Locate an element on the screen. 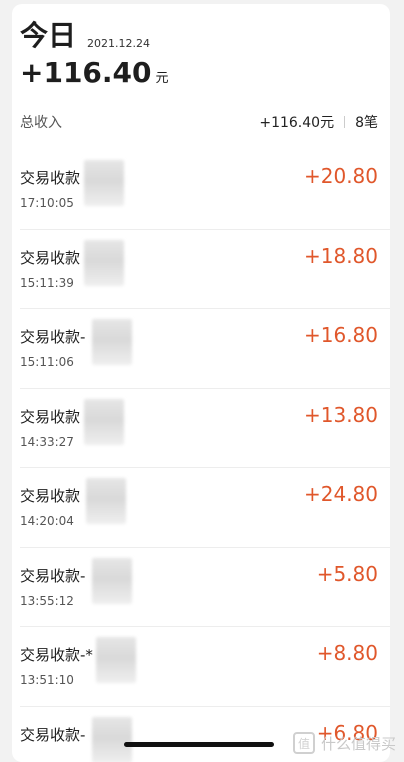 This screenshot has width=404, height=762. summary-right: +116.40元 8笔 is located at coordinates (318, 122).